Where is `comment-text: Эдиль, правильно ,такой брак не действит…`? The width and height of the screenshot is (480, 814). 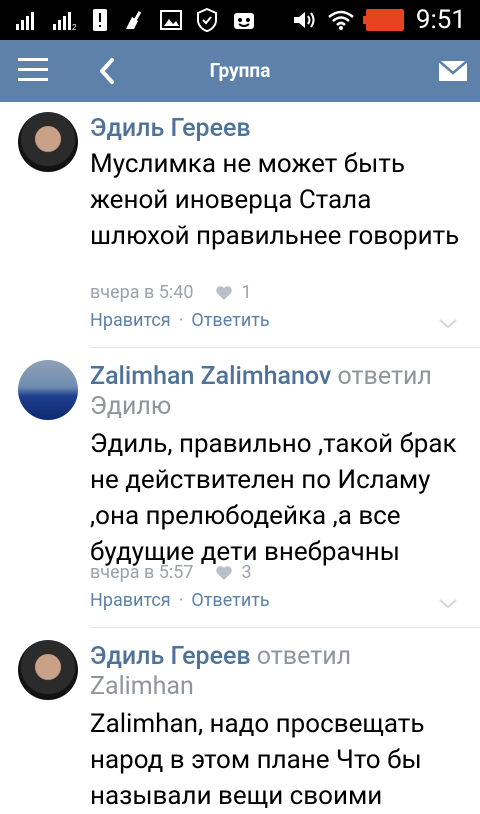
comment-text: Эдиль, правильно ,такой брак не действит… is located at coordinates (273, 498).